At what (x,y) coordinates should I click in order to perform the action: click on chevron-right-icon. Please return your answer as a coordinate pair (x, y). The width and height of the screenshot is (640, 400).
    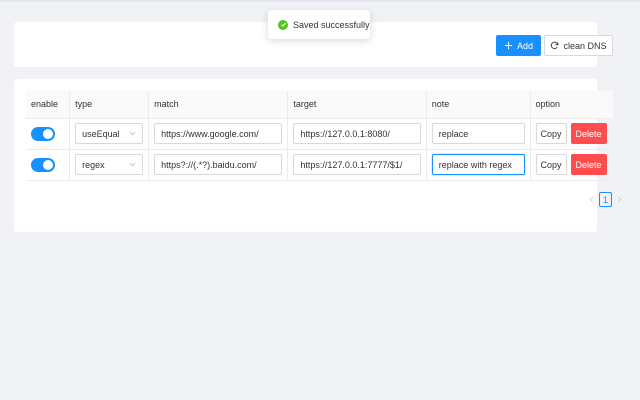
    Looking at the image, I should click on (619, 199).